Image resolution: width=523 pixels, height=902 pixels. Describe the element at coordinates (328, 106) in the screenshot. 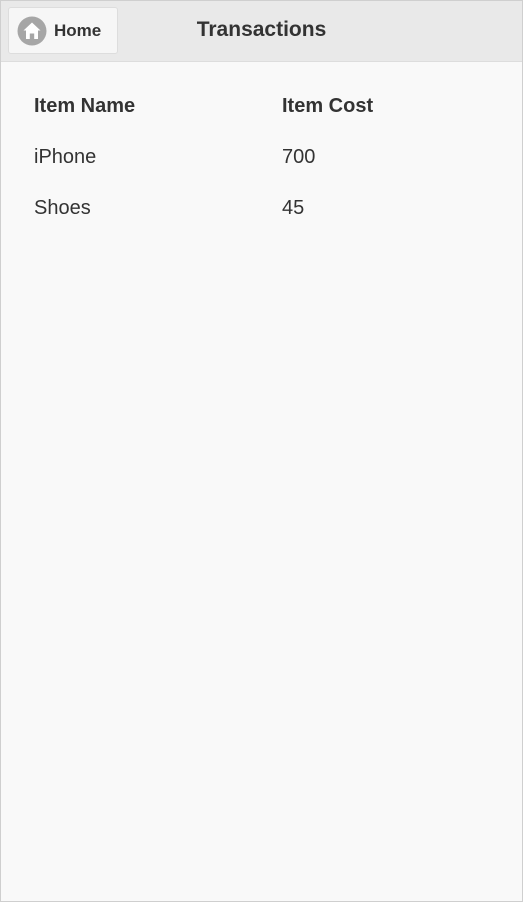

I see `column-header-item-cost: Item Cost` at that location.